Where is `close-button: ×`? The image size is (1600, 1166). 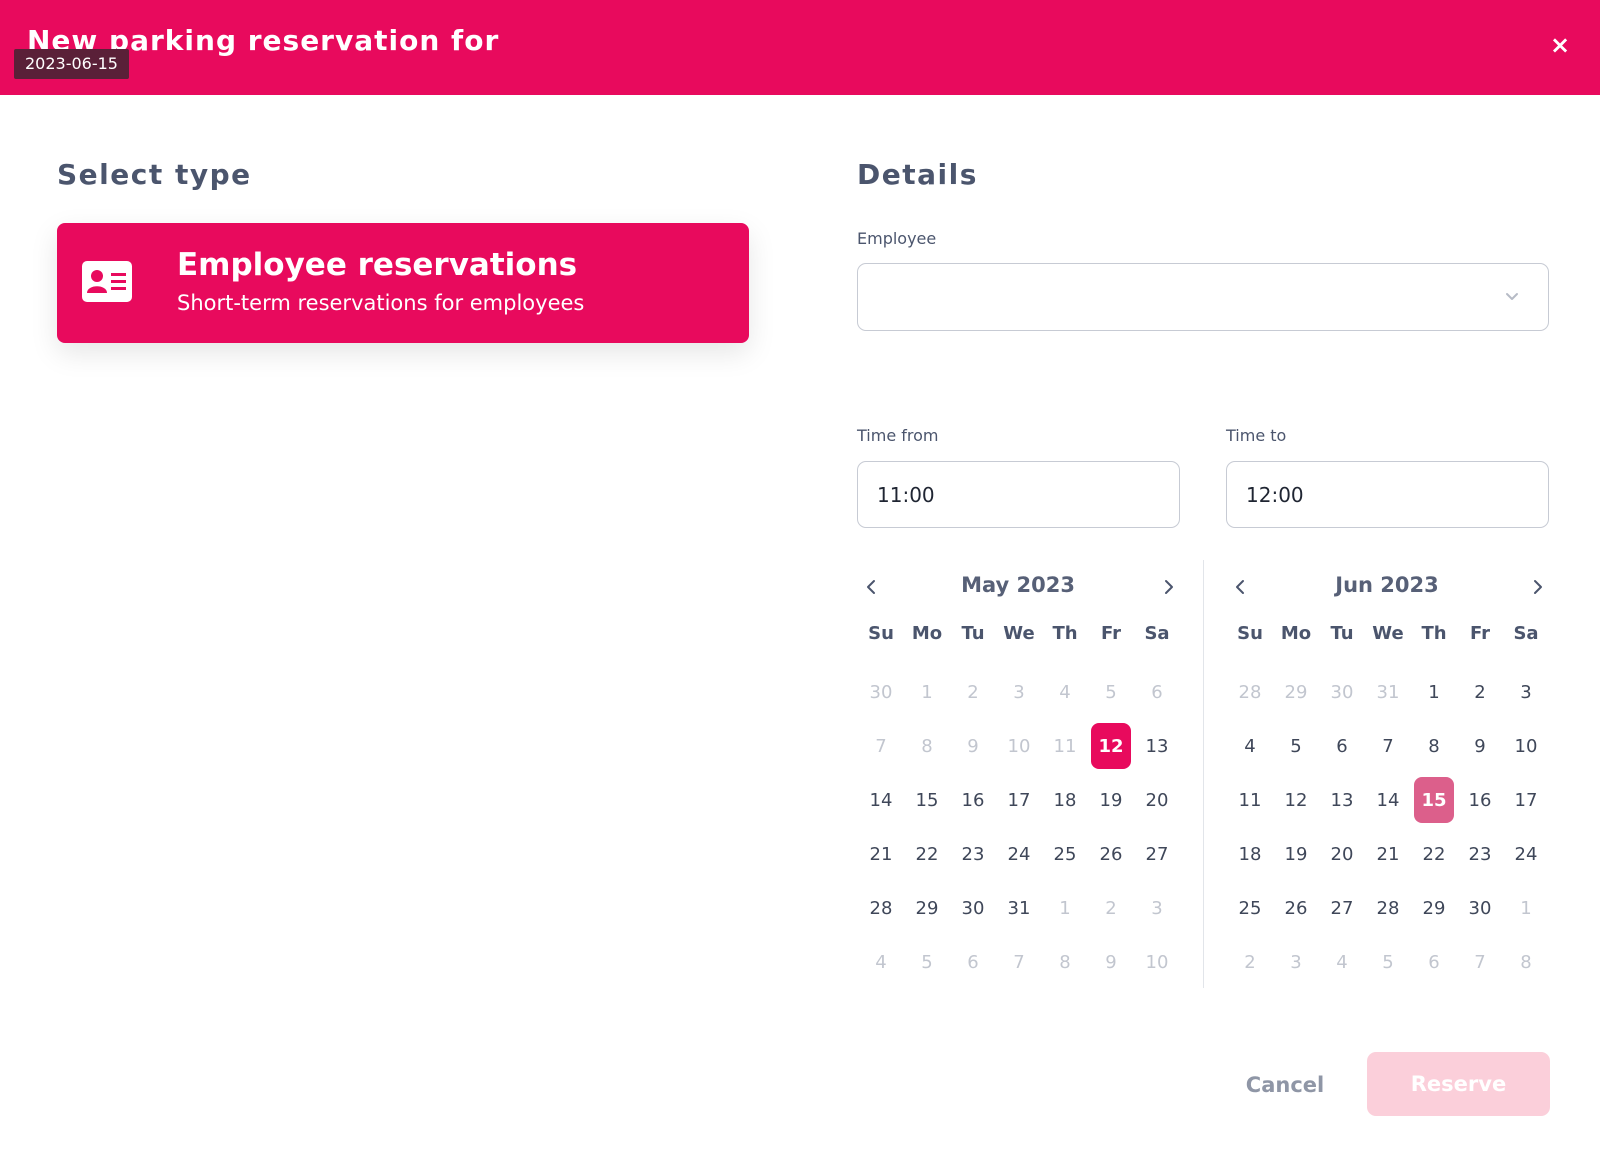 close-button: × is located at coordinates (1560, 45).